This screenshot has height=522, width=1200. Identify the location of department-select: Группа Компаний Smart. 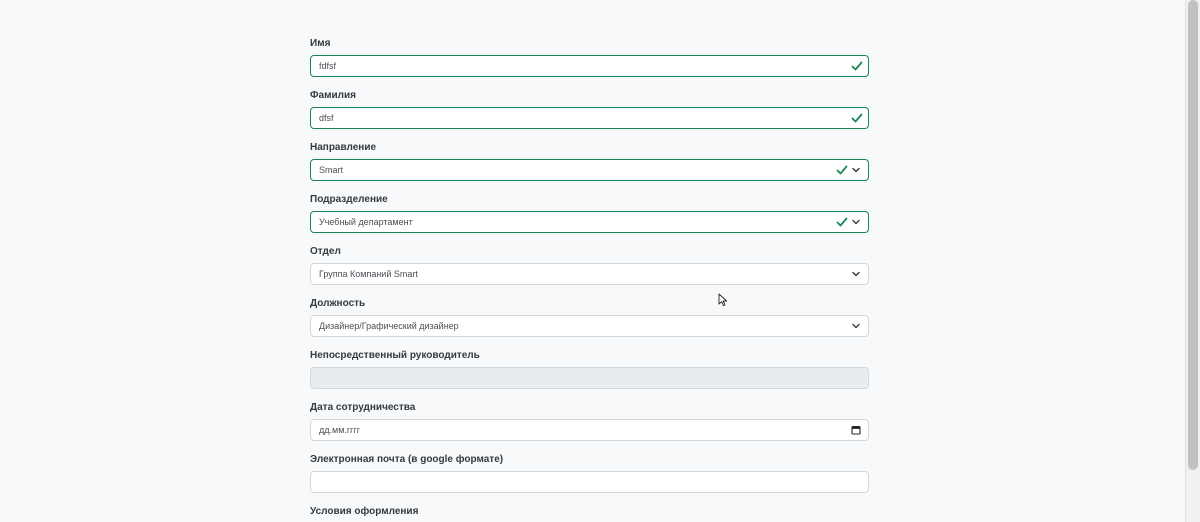
(589, 274).